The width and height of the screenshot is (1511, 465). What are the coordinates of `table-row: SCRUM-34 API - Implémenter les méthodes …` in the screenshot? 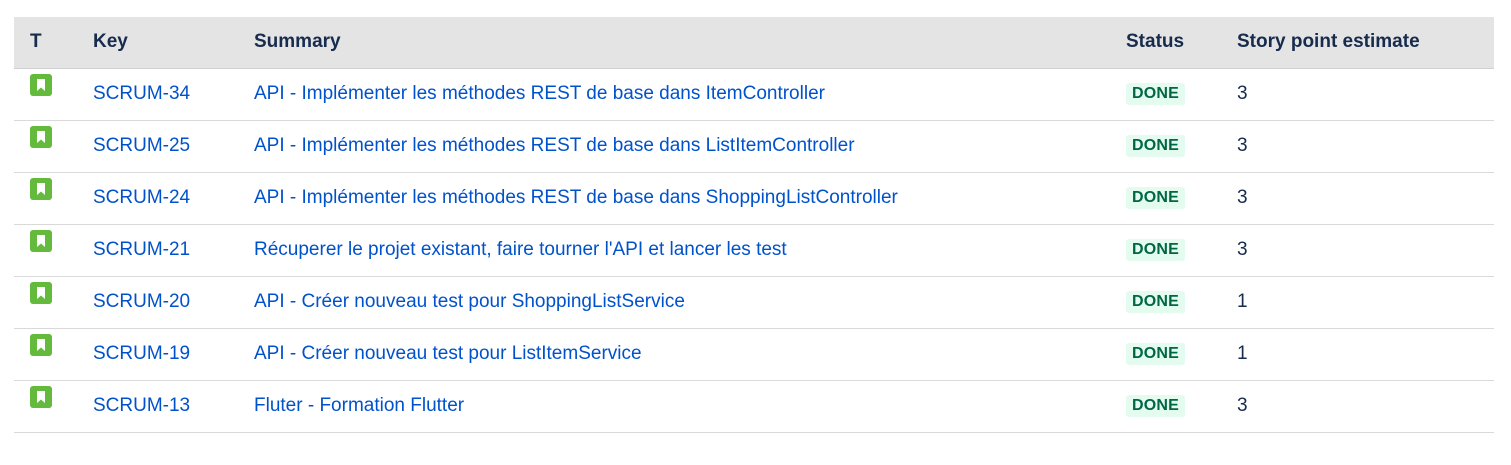 It's located at (754, 94).